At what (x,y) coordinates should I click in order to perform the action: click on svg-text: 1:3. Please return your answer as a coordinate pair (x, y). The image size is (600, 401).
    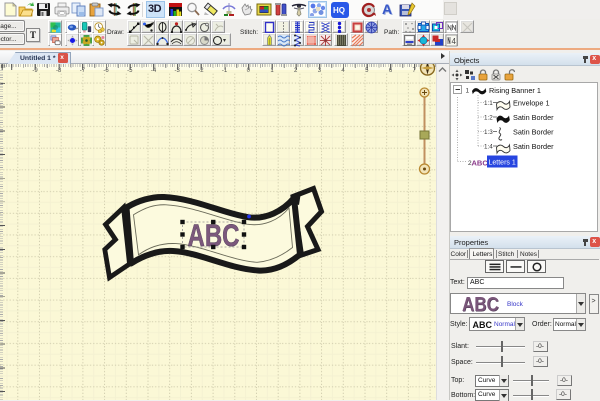
    Looking at the image, I should click on (488, 132).